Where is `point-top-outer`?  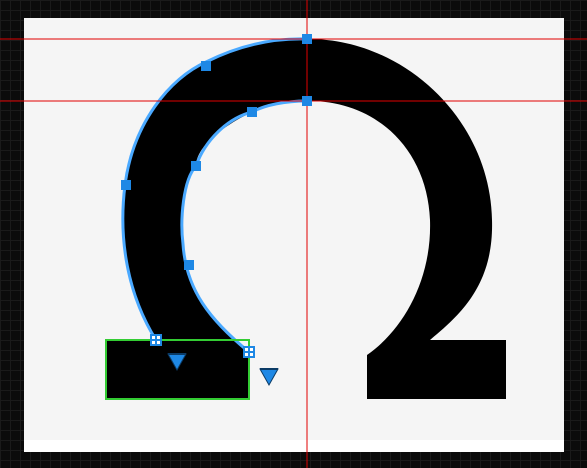 point-top-outer is located at coordinates (307, 39).